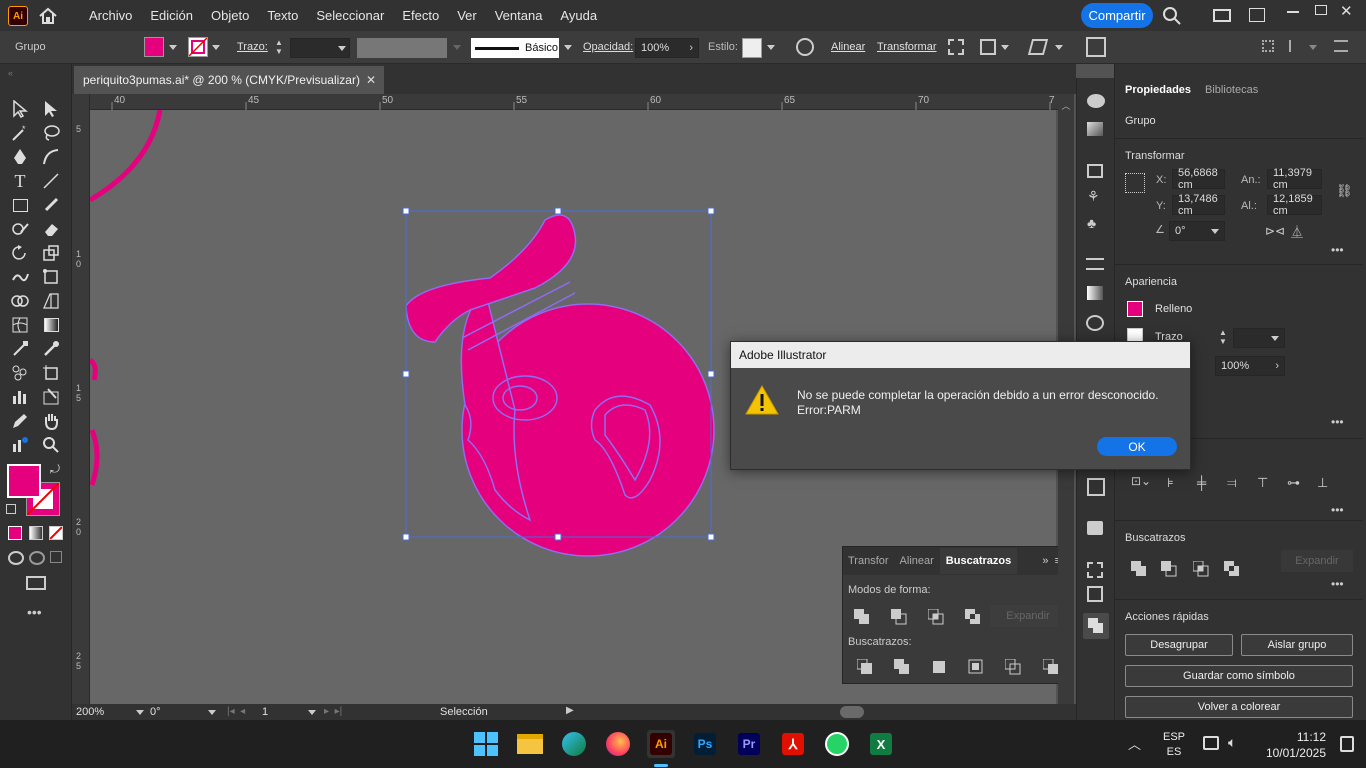 This screenshot has width=1366, height=768. I want to click on eraser-tool-icon, so click(51, 229).